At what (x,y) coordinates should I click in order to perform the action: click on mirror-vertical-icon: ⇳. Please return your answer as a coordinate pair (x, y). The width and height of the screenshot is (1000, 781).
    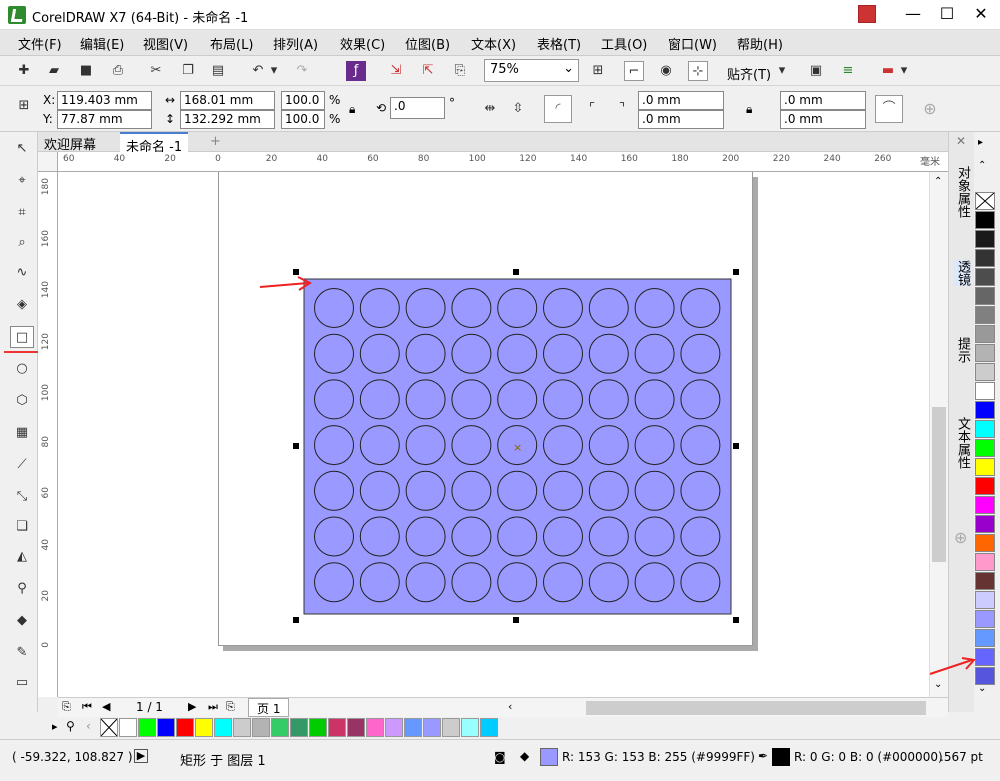
    Looking at the image, I should click on (518, 109).